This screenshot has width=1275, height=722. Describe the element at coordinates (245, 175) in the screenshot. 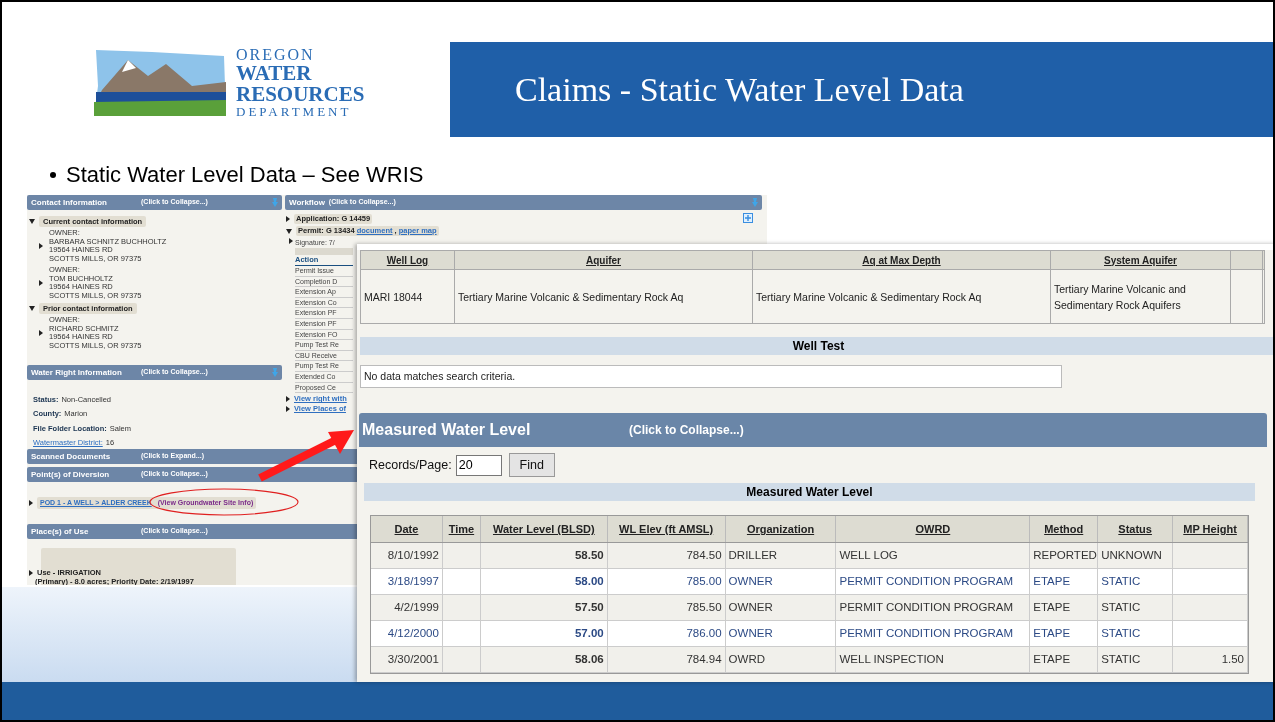

I see `bullet-text: Static Water Level Data – See WRIS` at that location.